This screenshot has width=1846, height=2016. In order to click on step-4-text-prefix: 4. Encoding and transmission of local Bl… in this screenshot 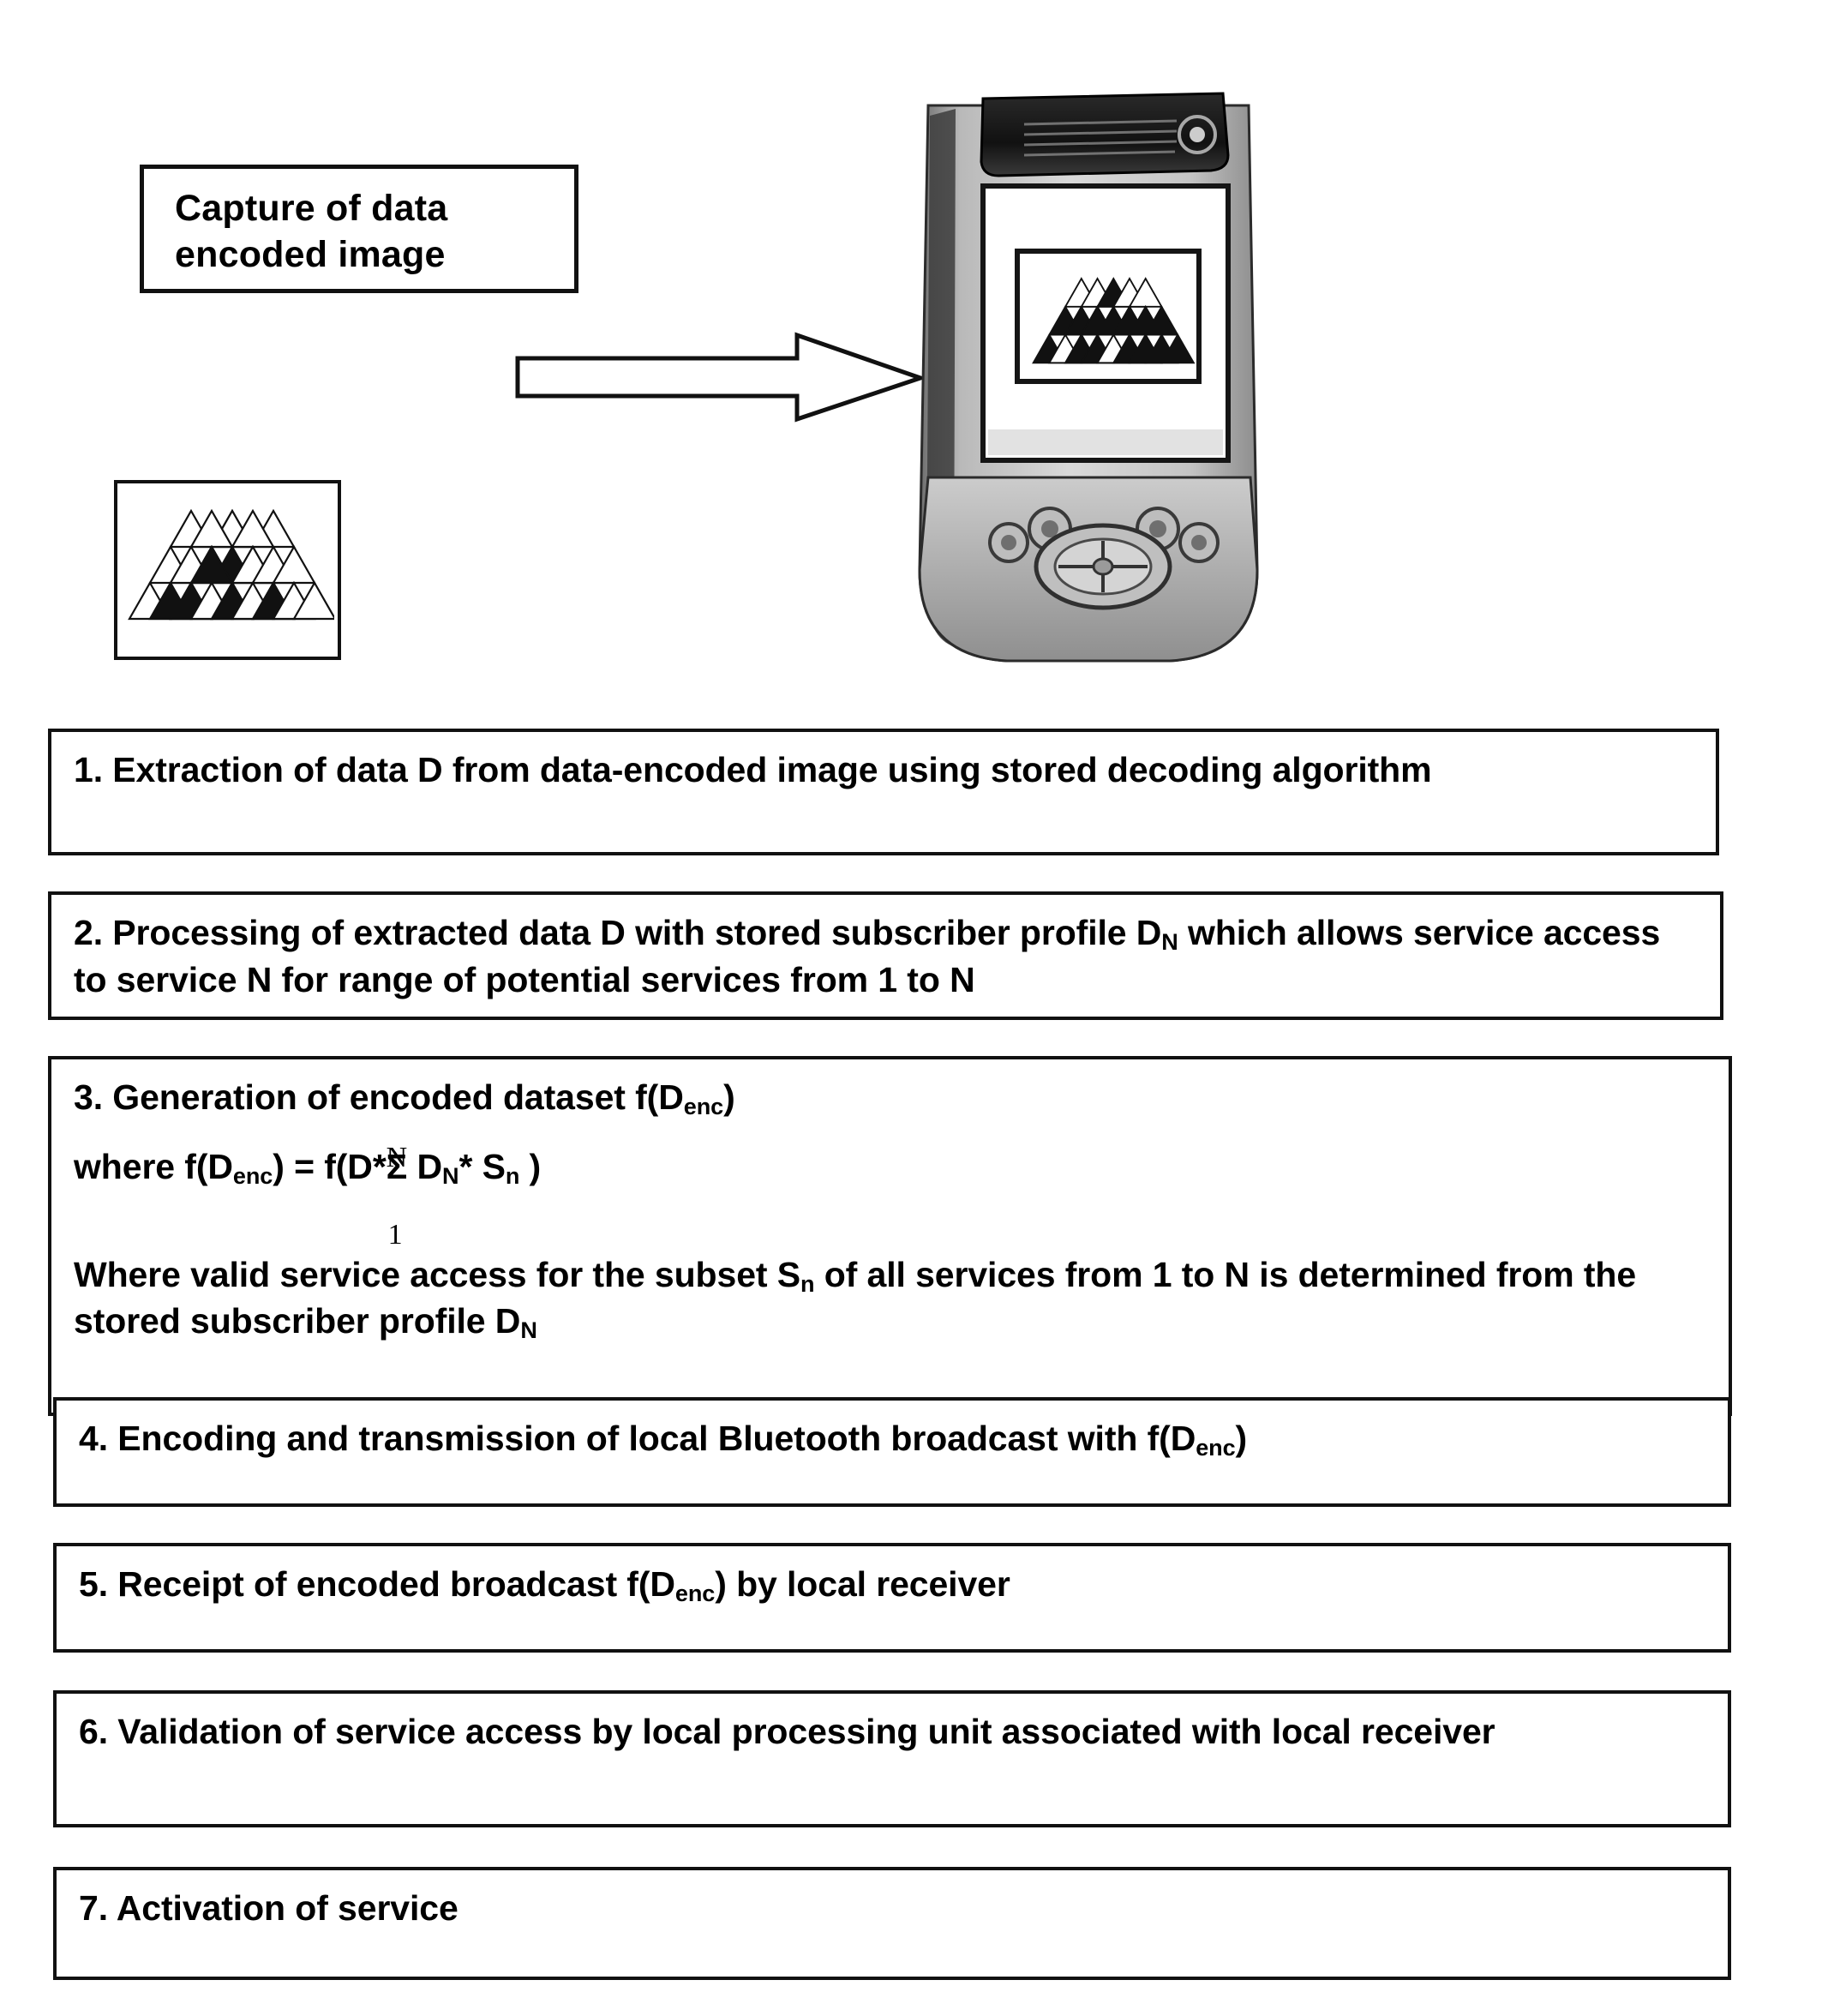, I will do `click(637, 1438)`.